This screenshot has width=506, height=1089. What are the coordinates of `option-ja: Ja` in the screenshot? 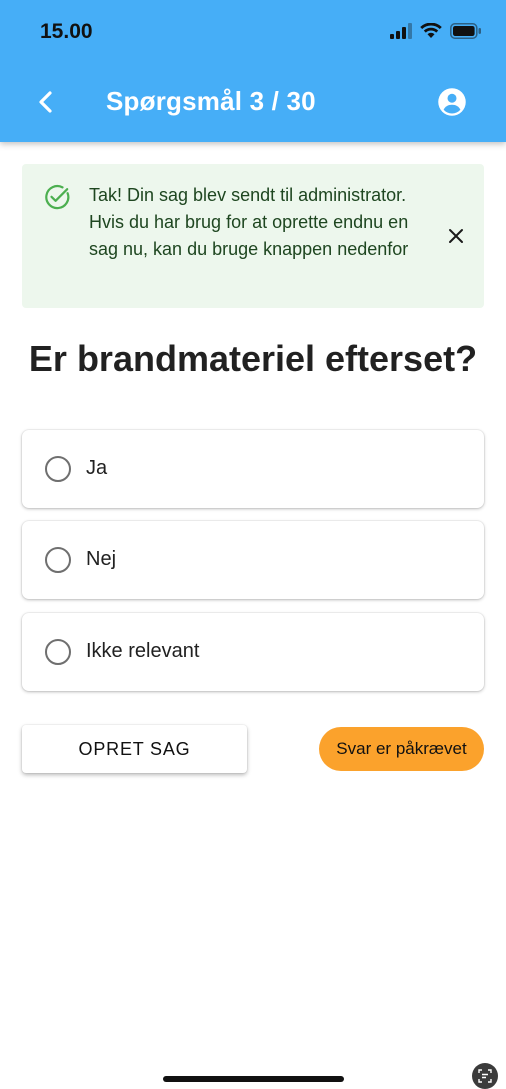 It's located at (253, 469).